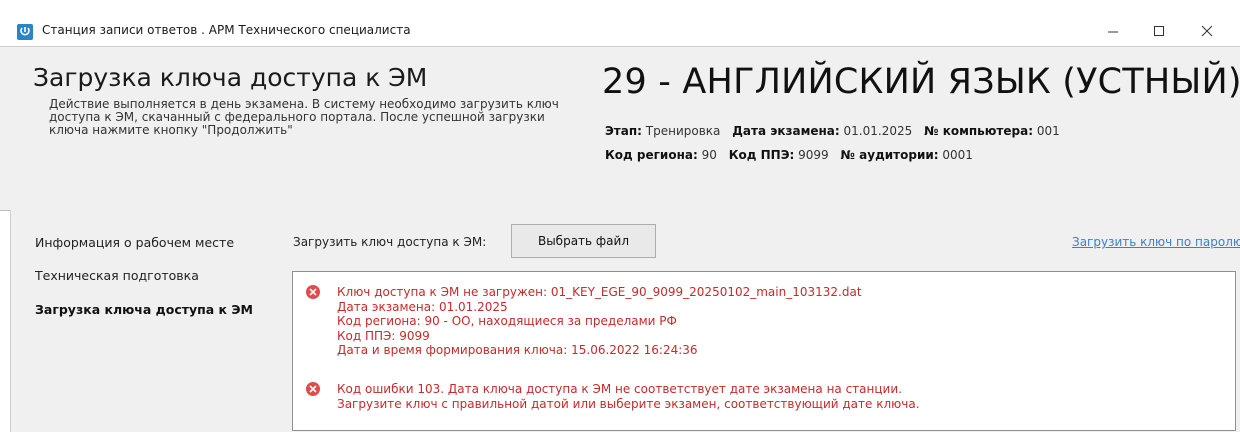 The height and width of the screenshot is (432, 1240). What do you see at coordinates (583, 241) in the screenshot?
I see `choose-file-button: Выбрать файл` at bounding box center [583, 241].